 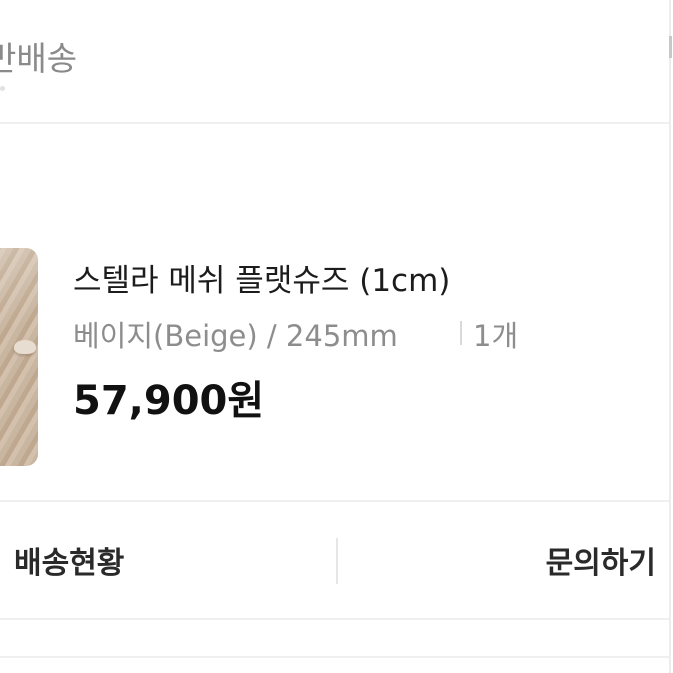 What do you see at coordinates (39, 58) in the screenshot?
I see `shipping-type-label: 반배송` at bounding box center [39, 58].